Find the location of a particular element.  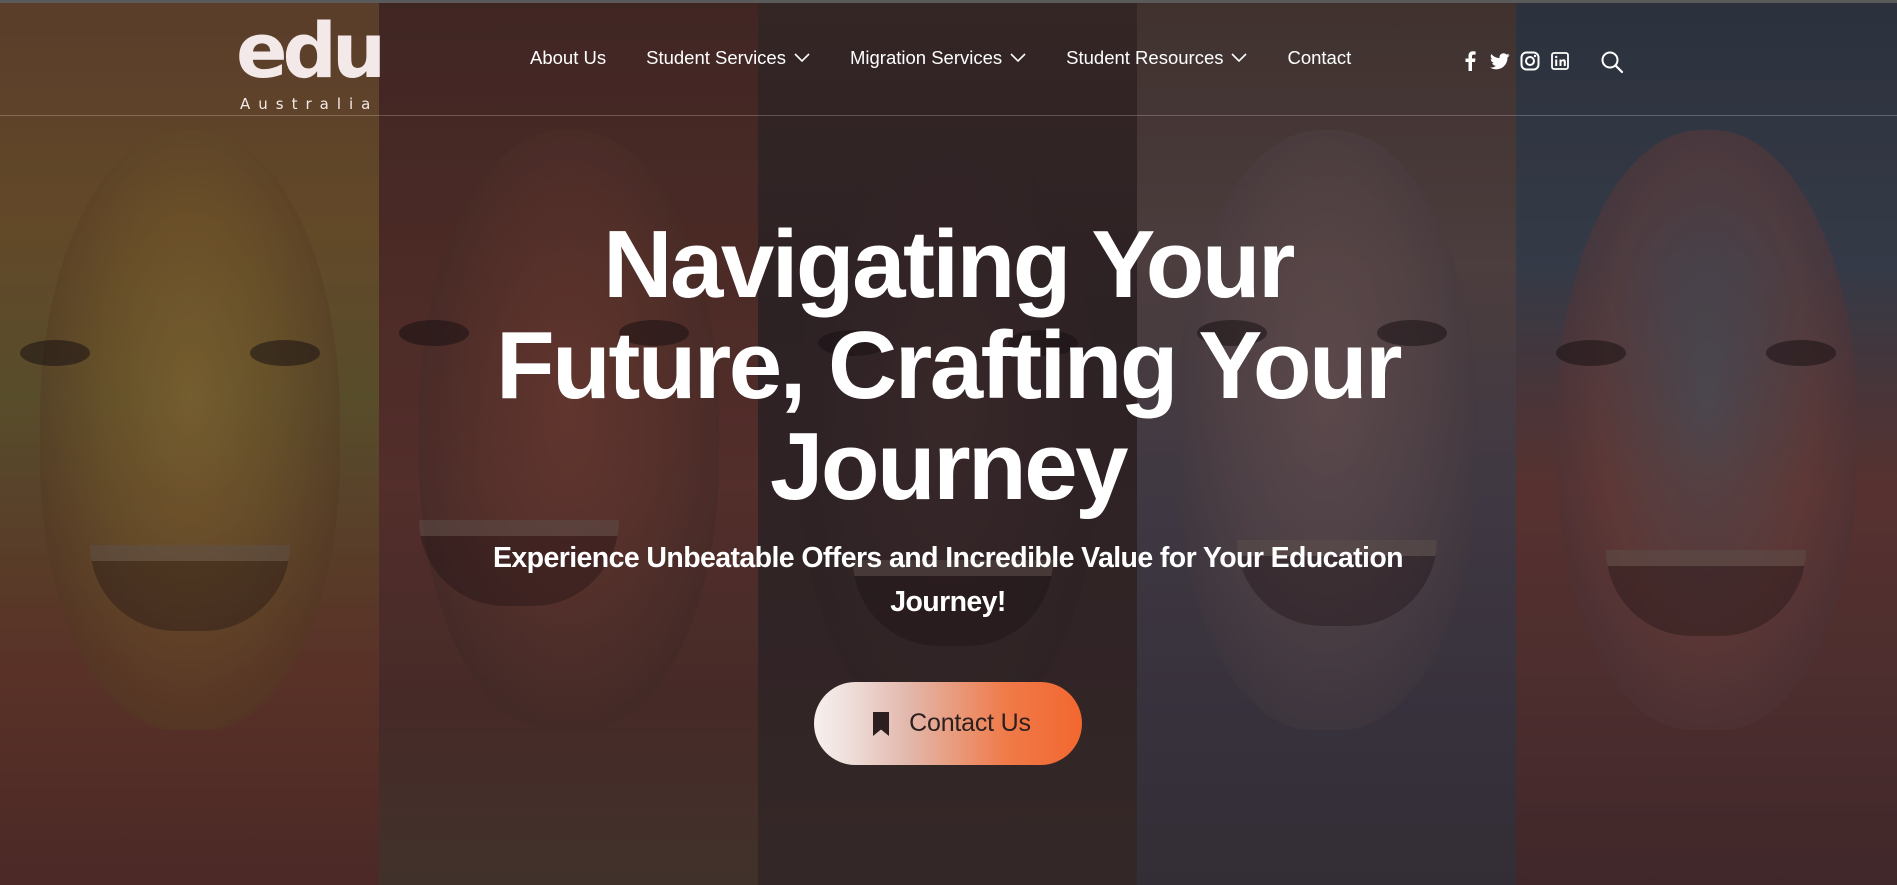

contact-us-label: Contact Us is located at coordinates (970, 723).